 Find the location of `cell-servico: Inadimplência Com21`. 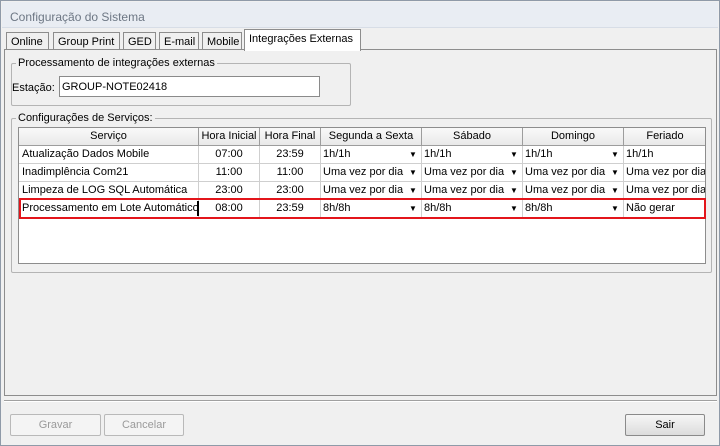

cell-servico: Inadimplência Com21 is located at coordinates (109, 173).